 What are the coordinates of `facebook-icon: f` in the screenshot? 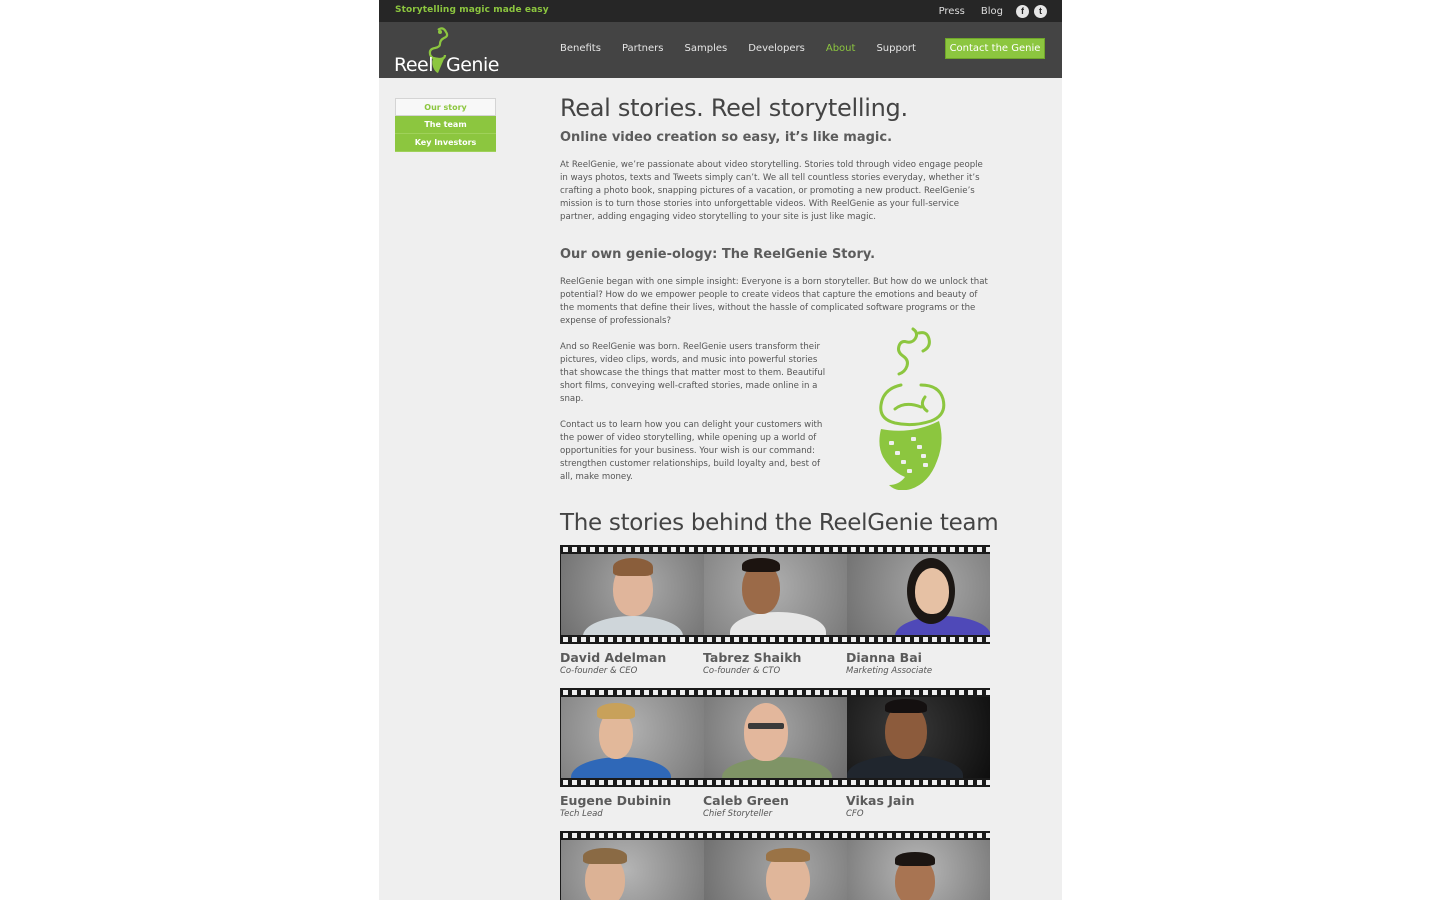 It's located at (1022, 11).